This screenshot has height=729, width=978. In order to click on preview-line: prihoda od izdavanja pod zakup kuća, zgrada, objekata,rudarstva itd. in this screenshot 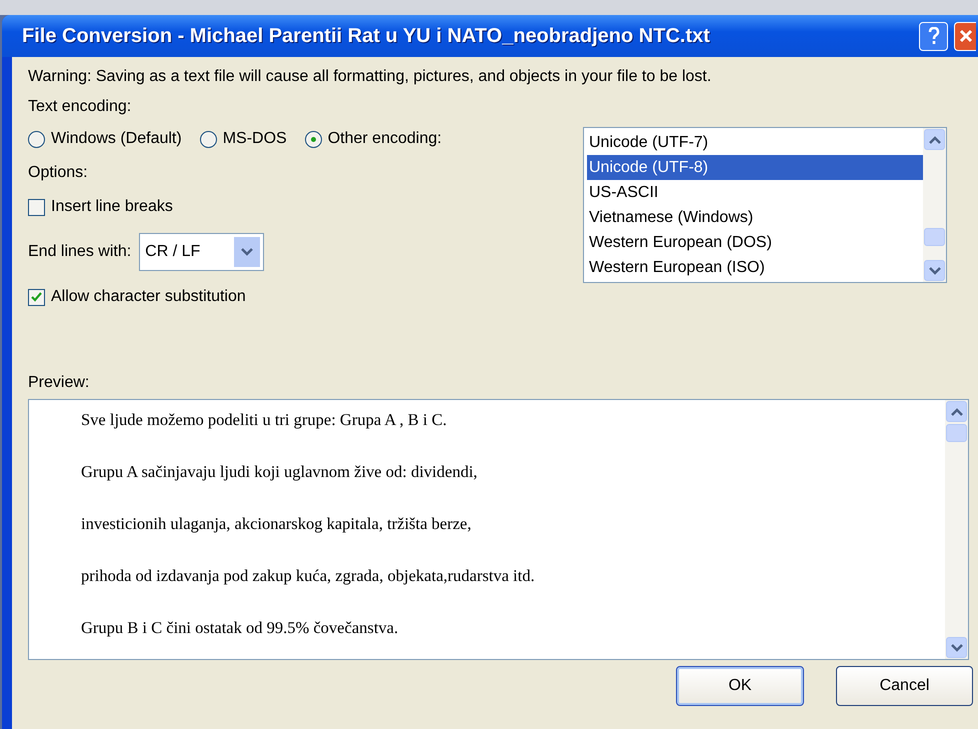, I will do `click(308, 575)`.